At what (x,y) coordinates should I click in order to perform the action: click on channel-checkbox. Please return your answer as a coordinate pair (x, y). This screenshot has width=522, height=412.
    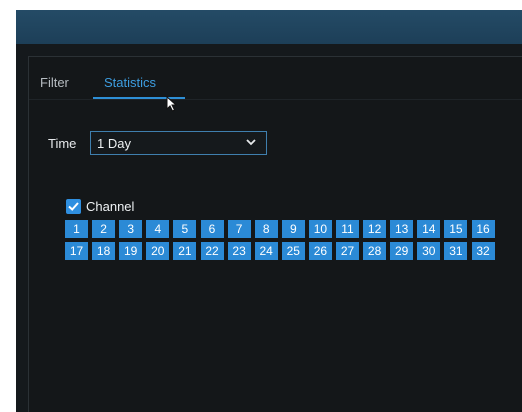
    Looking at the image, I should click on (73, 206).